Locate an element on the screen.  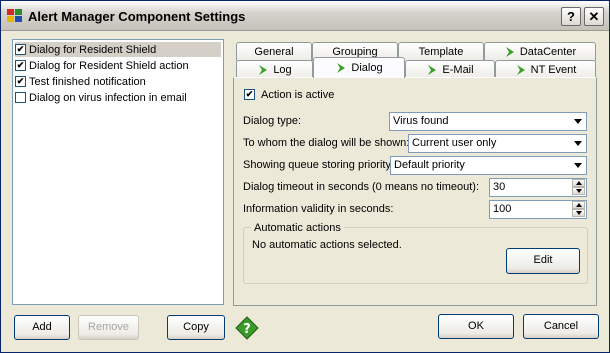
tab-label: Log is located at coordinates (282, 70).